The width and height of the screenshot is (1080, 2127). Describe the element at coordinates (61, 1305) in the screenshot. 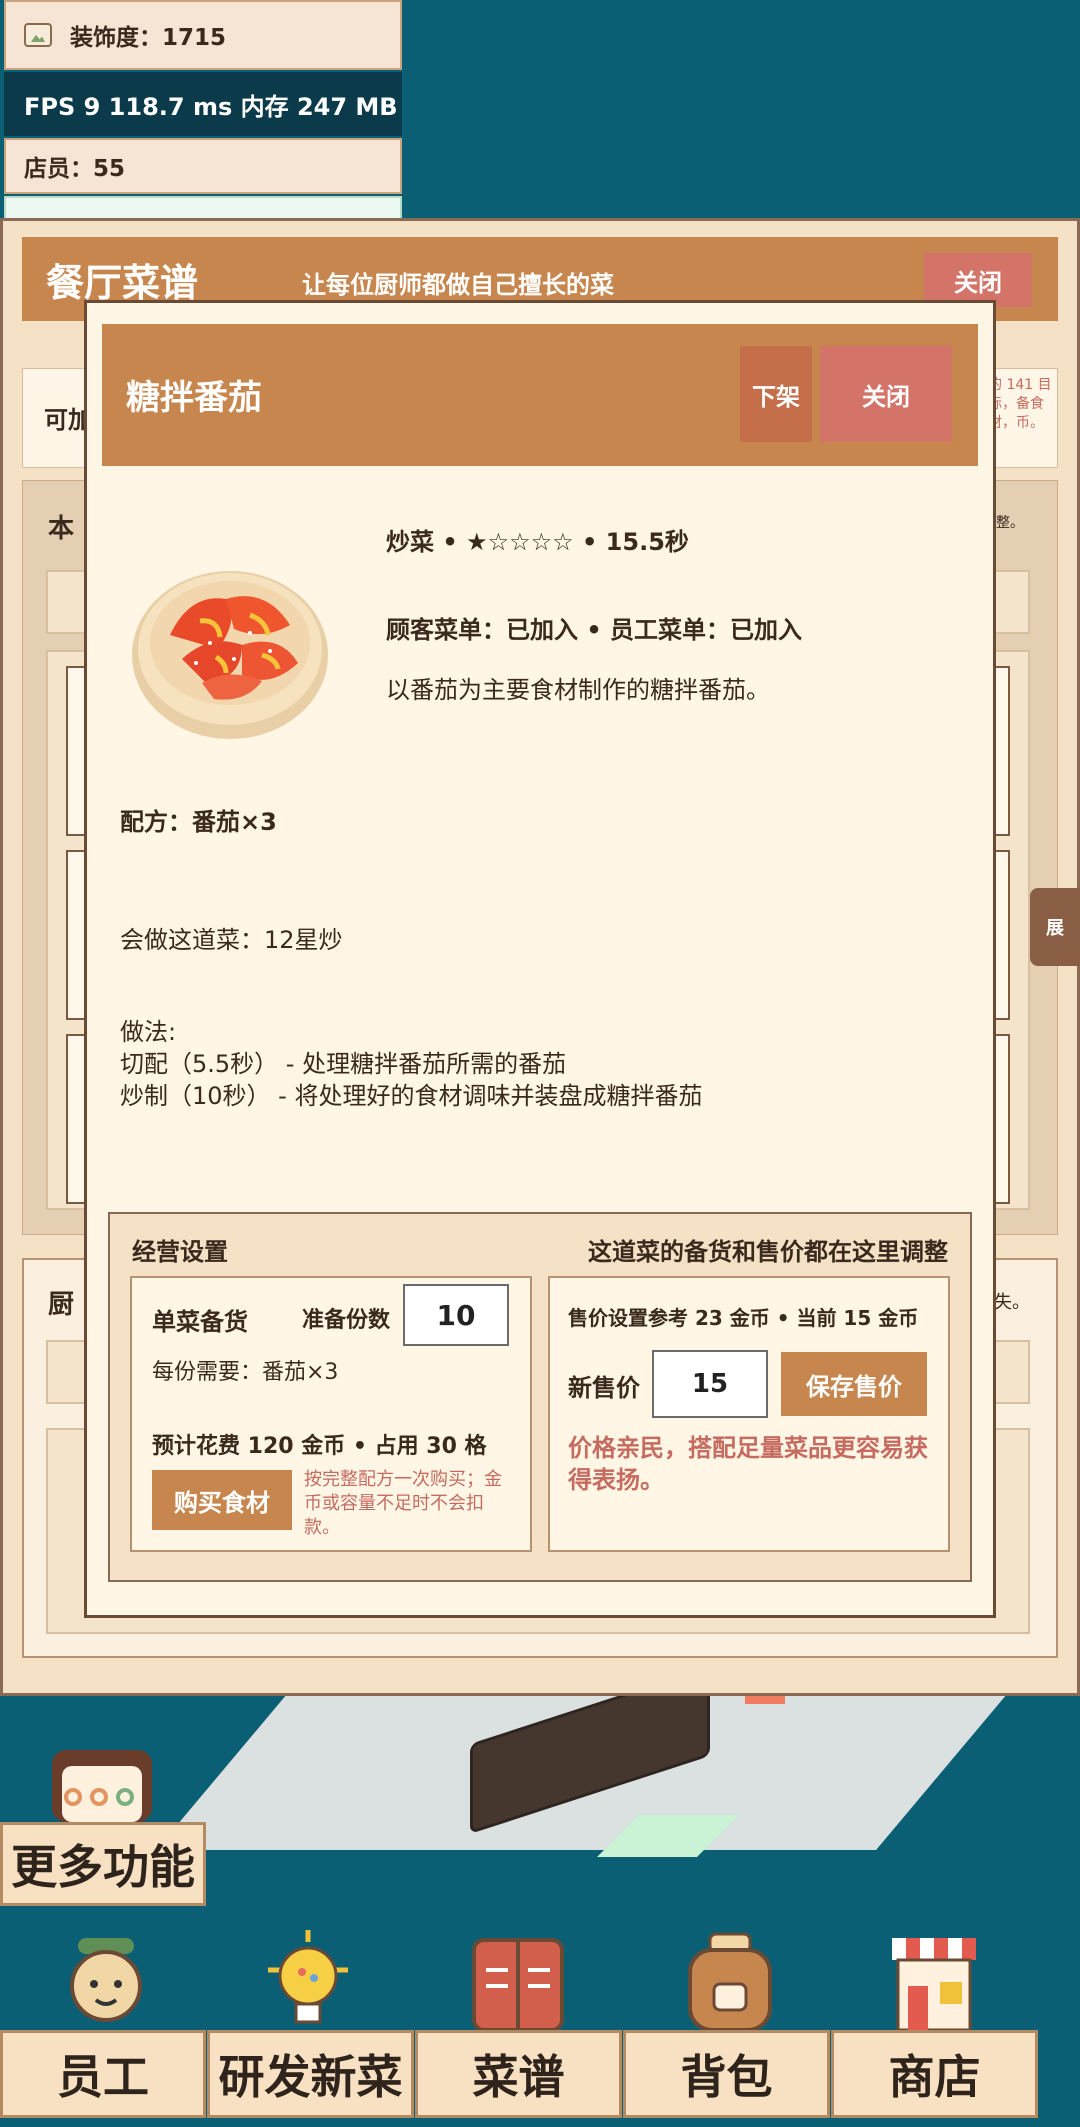

I see `chef-section-label: 厨` at that location.